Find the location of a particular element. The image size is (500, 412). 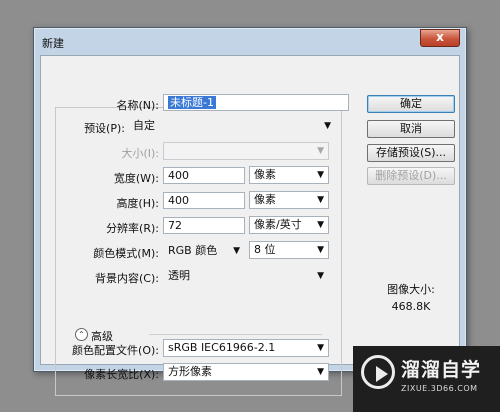

bit-depth-value: 8 位 is located at coordinates (265, 249).